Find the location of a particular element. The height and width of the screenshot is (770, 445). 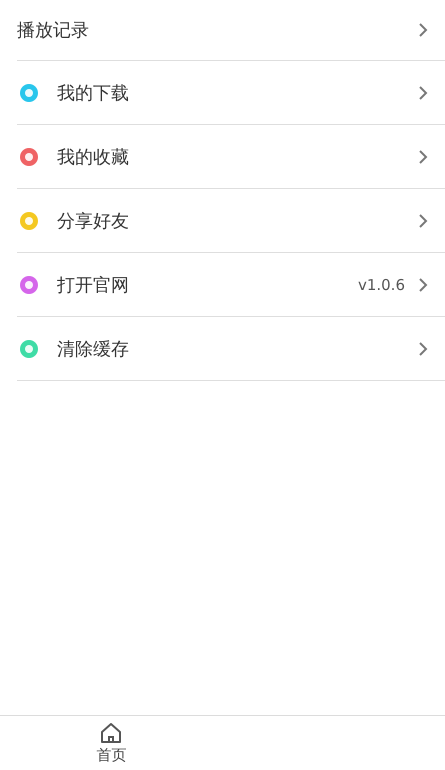

row-label: 我的收藏 is located at coordinates (93, 157).